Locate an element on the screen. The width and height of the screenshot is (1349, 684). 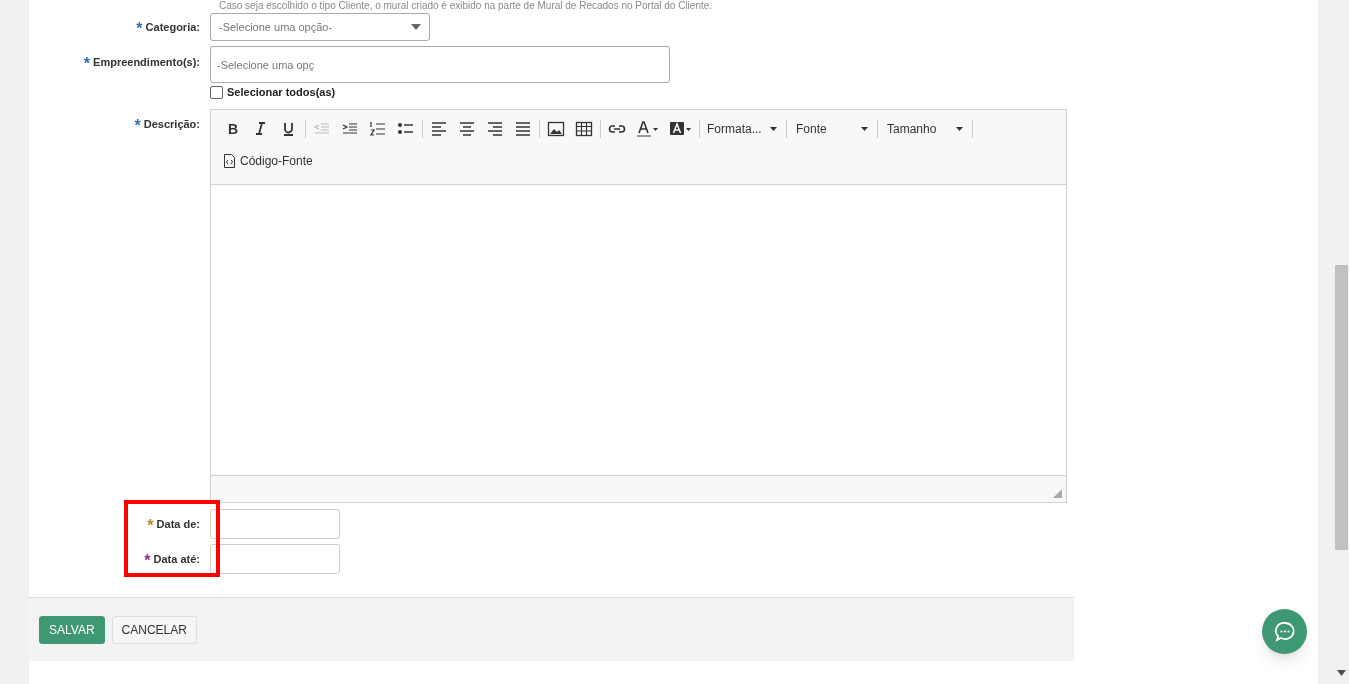
chat-icon is located at coordinates (1284, 631).